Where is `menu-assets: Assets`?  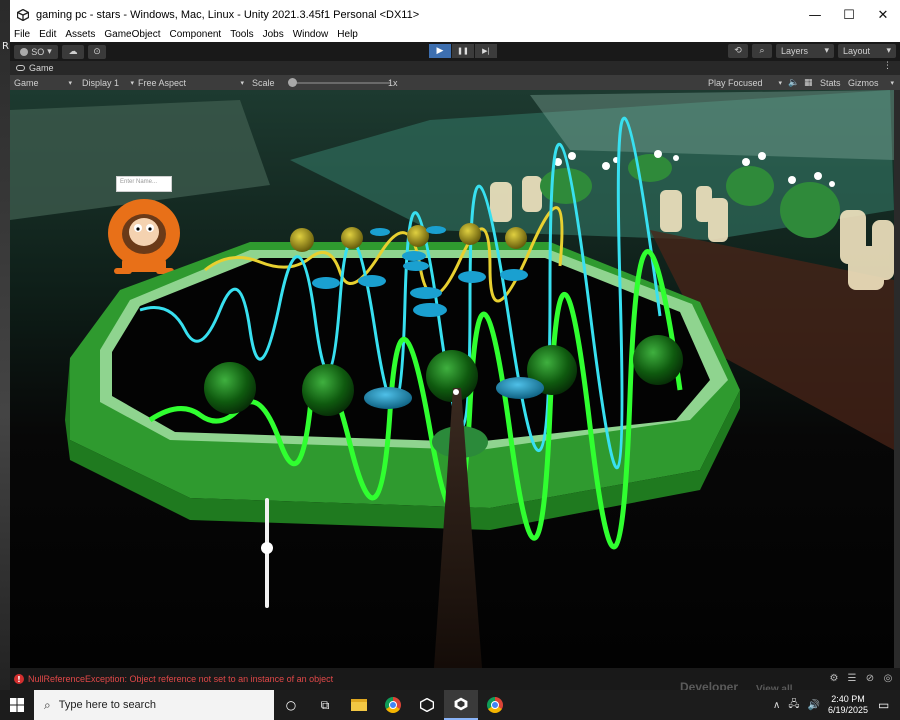 menu-assets: Assets is located at coordinates (80, 34).